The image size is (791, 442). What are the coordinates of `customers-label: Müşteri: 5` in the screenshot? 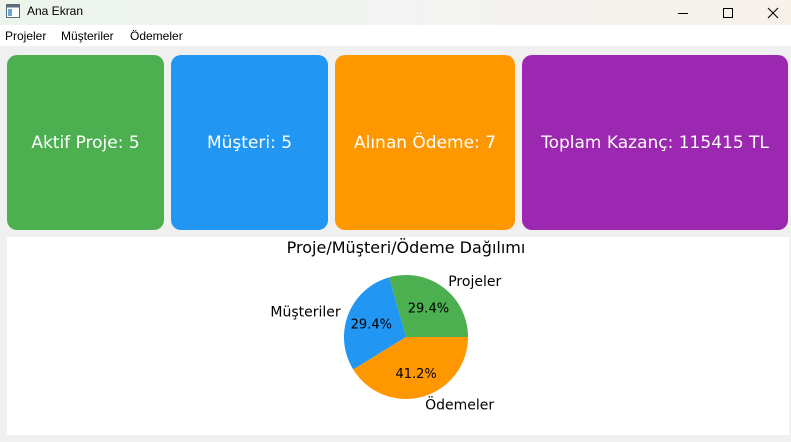 It's located at (249, 142).